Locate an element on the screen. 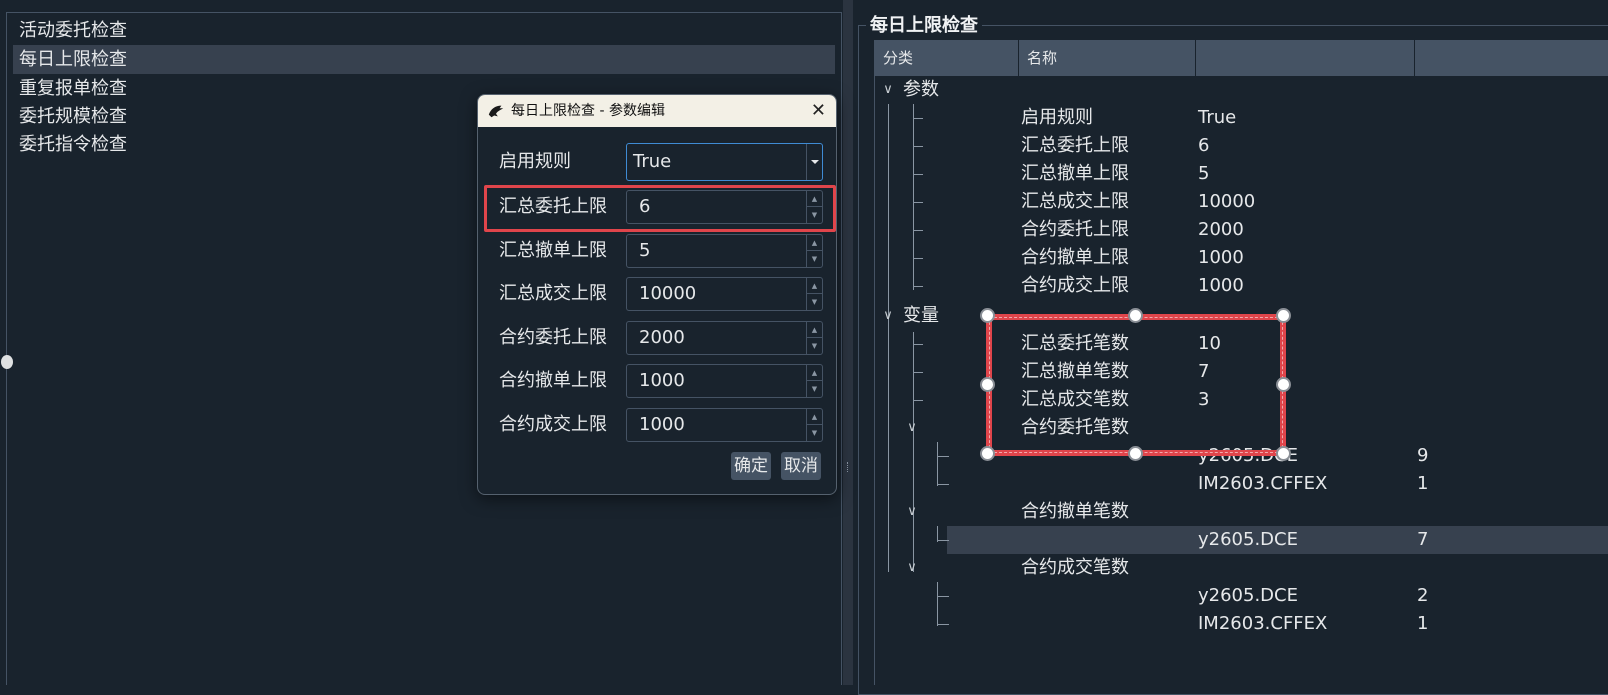  tree-row: 合约撤单上限 1000 is located at coordinates (1241, 258).